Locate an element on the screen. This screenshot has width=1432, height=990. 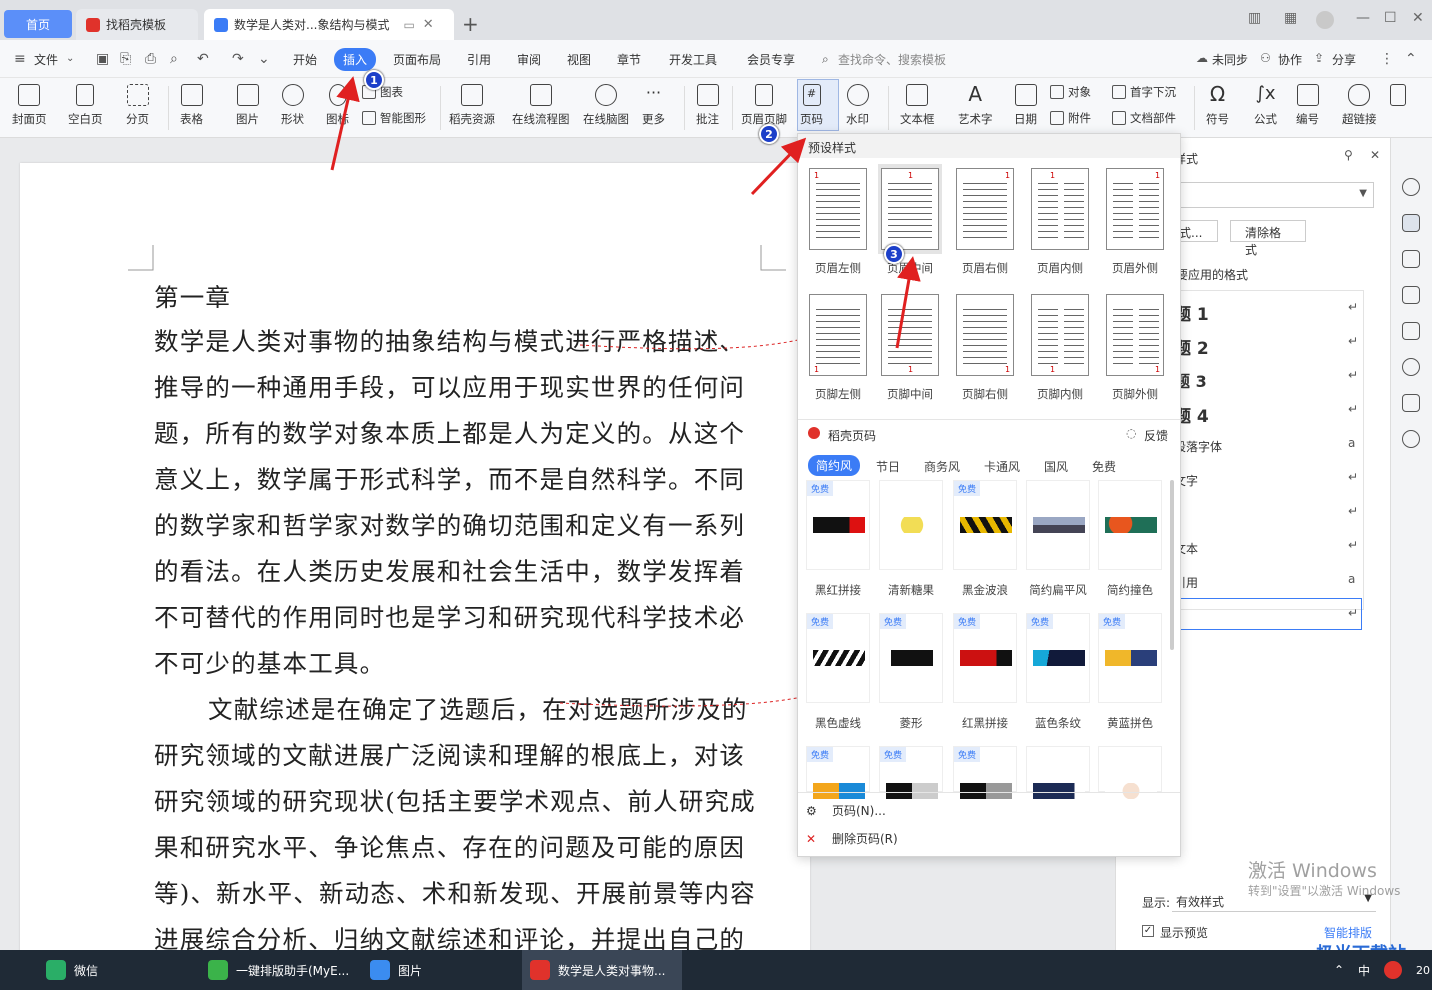
pen-icon is located at coordinates (1411, 223).